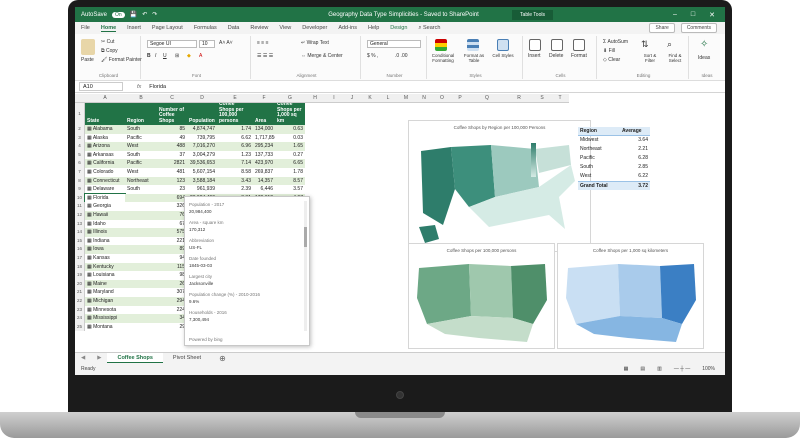 The image size is (800, 438). I want to click on table-cell: 7.14, so click(235, 163).